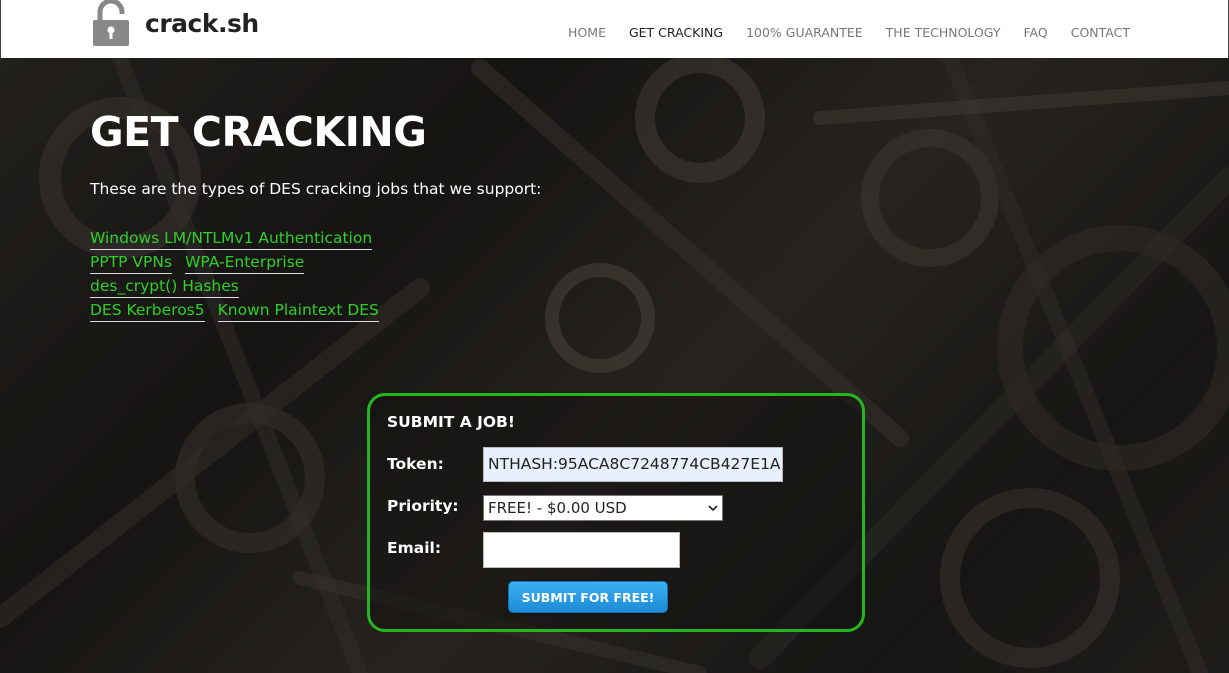 This screenshot has height=673, width=1229. Describe the element at coordinates (557, 508) in the screenshot. I see `priority-value: FREE! - $0.00 USD` at that location.